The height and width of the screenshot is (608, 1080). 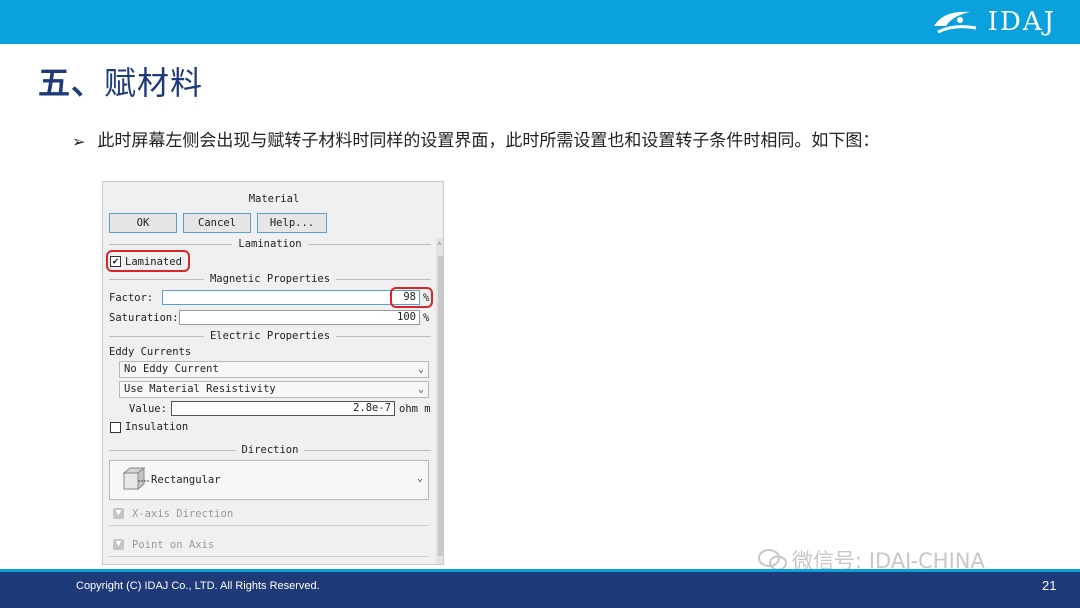 What do you see at coordinates (283, 408) in the screenshot?
I see `resistivity-value-input: 2.8e-7` at bounding box center [283, 408].